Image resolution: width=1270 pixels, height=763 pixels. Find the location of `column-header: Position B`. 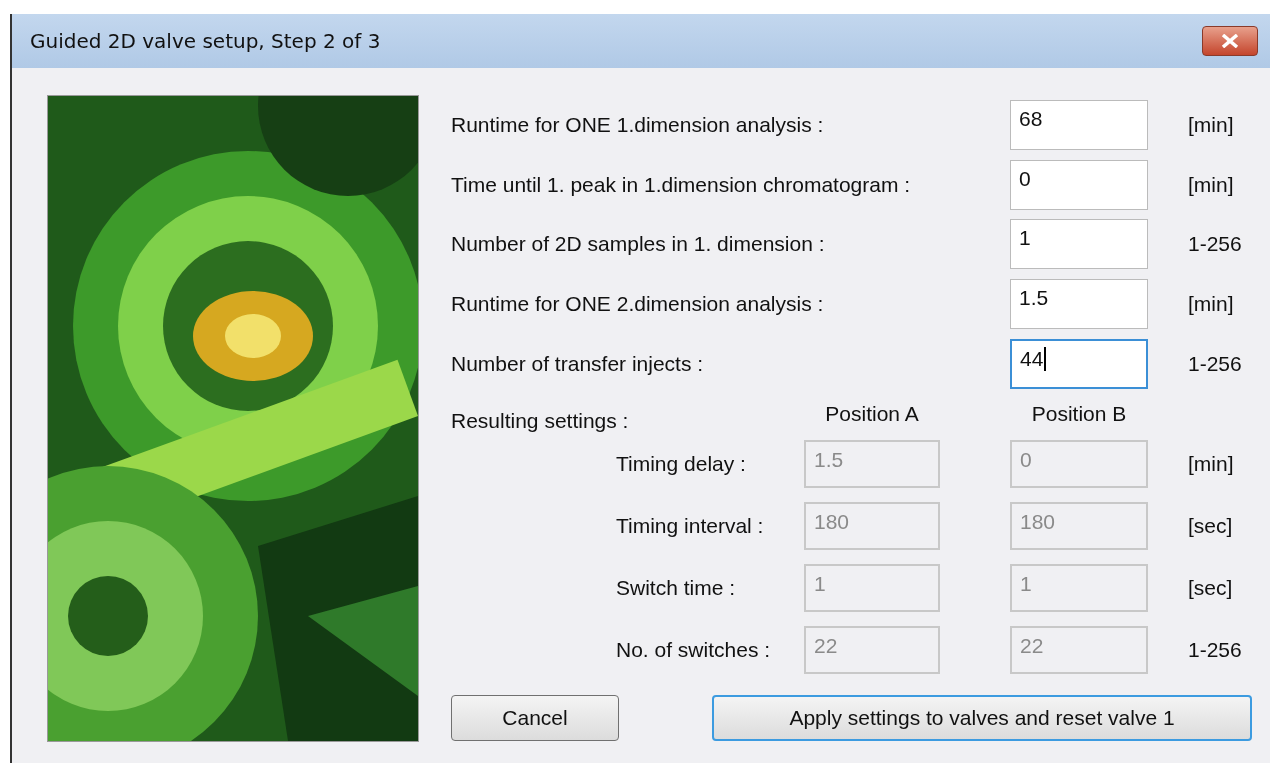

column-header: Position B is located at coordinates (1079, 413).